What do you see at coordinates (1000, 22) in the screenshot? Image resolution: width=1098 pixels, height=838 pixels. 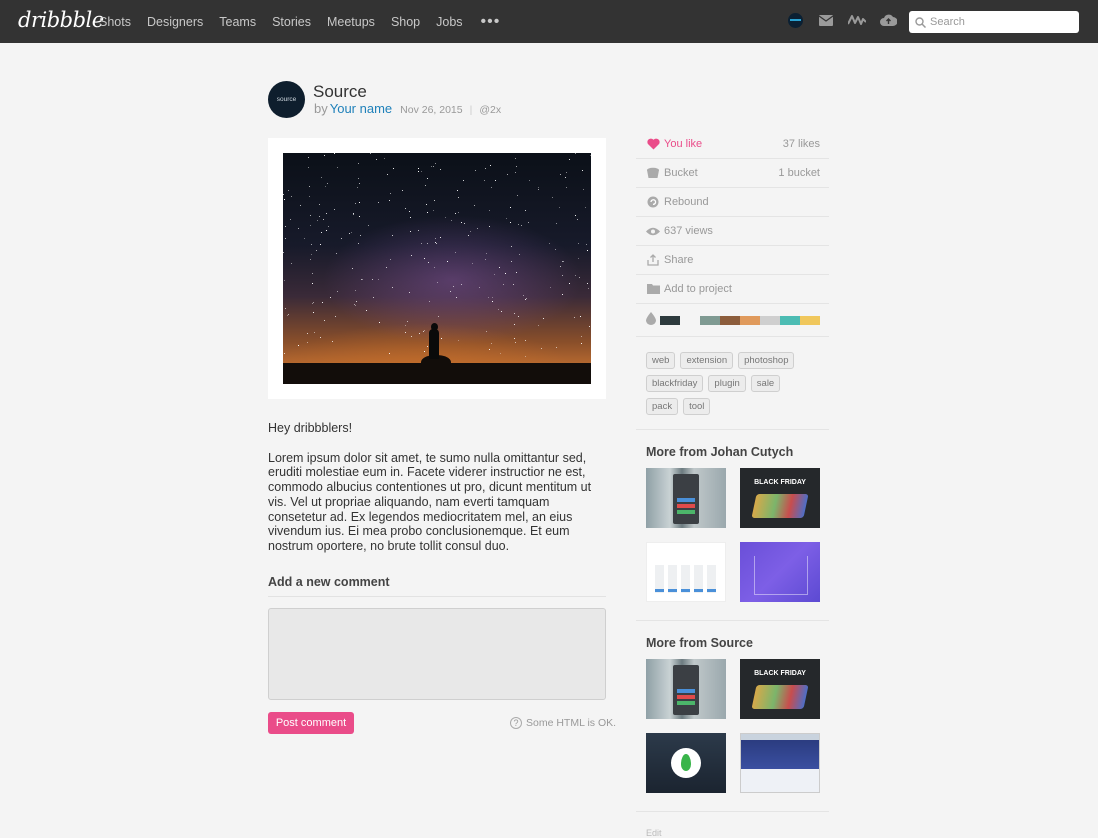 I see `search-input` at bounding box center [1000, 22].